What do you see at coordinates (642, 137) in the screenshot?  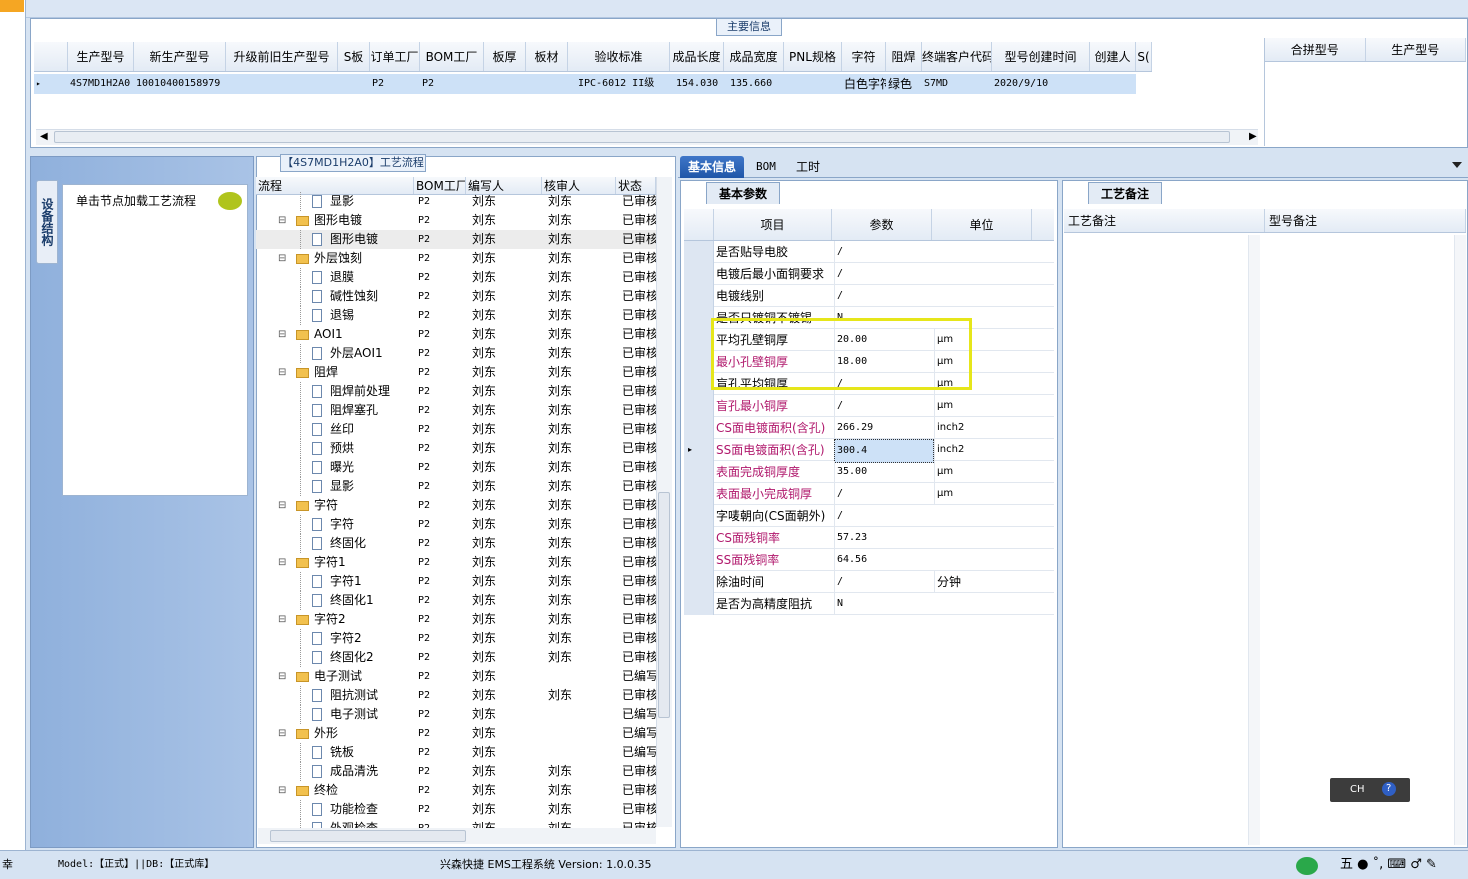 I see `main-grid-hscroll-thumb` at bounding box center [642, 137].